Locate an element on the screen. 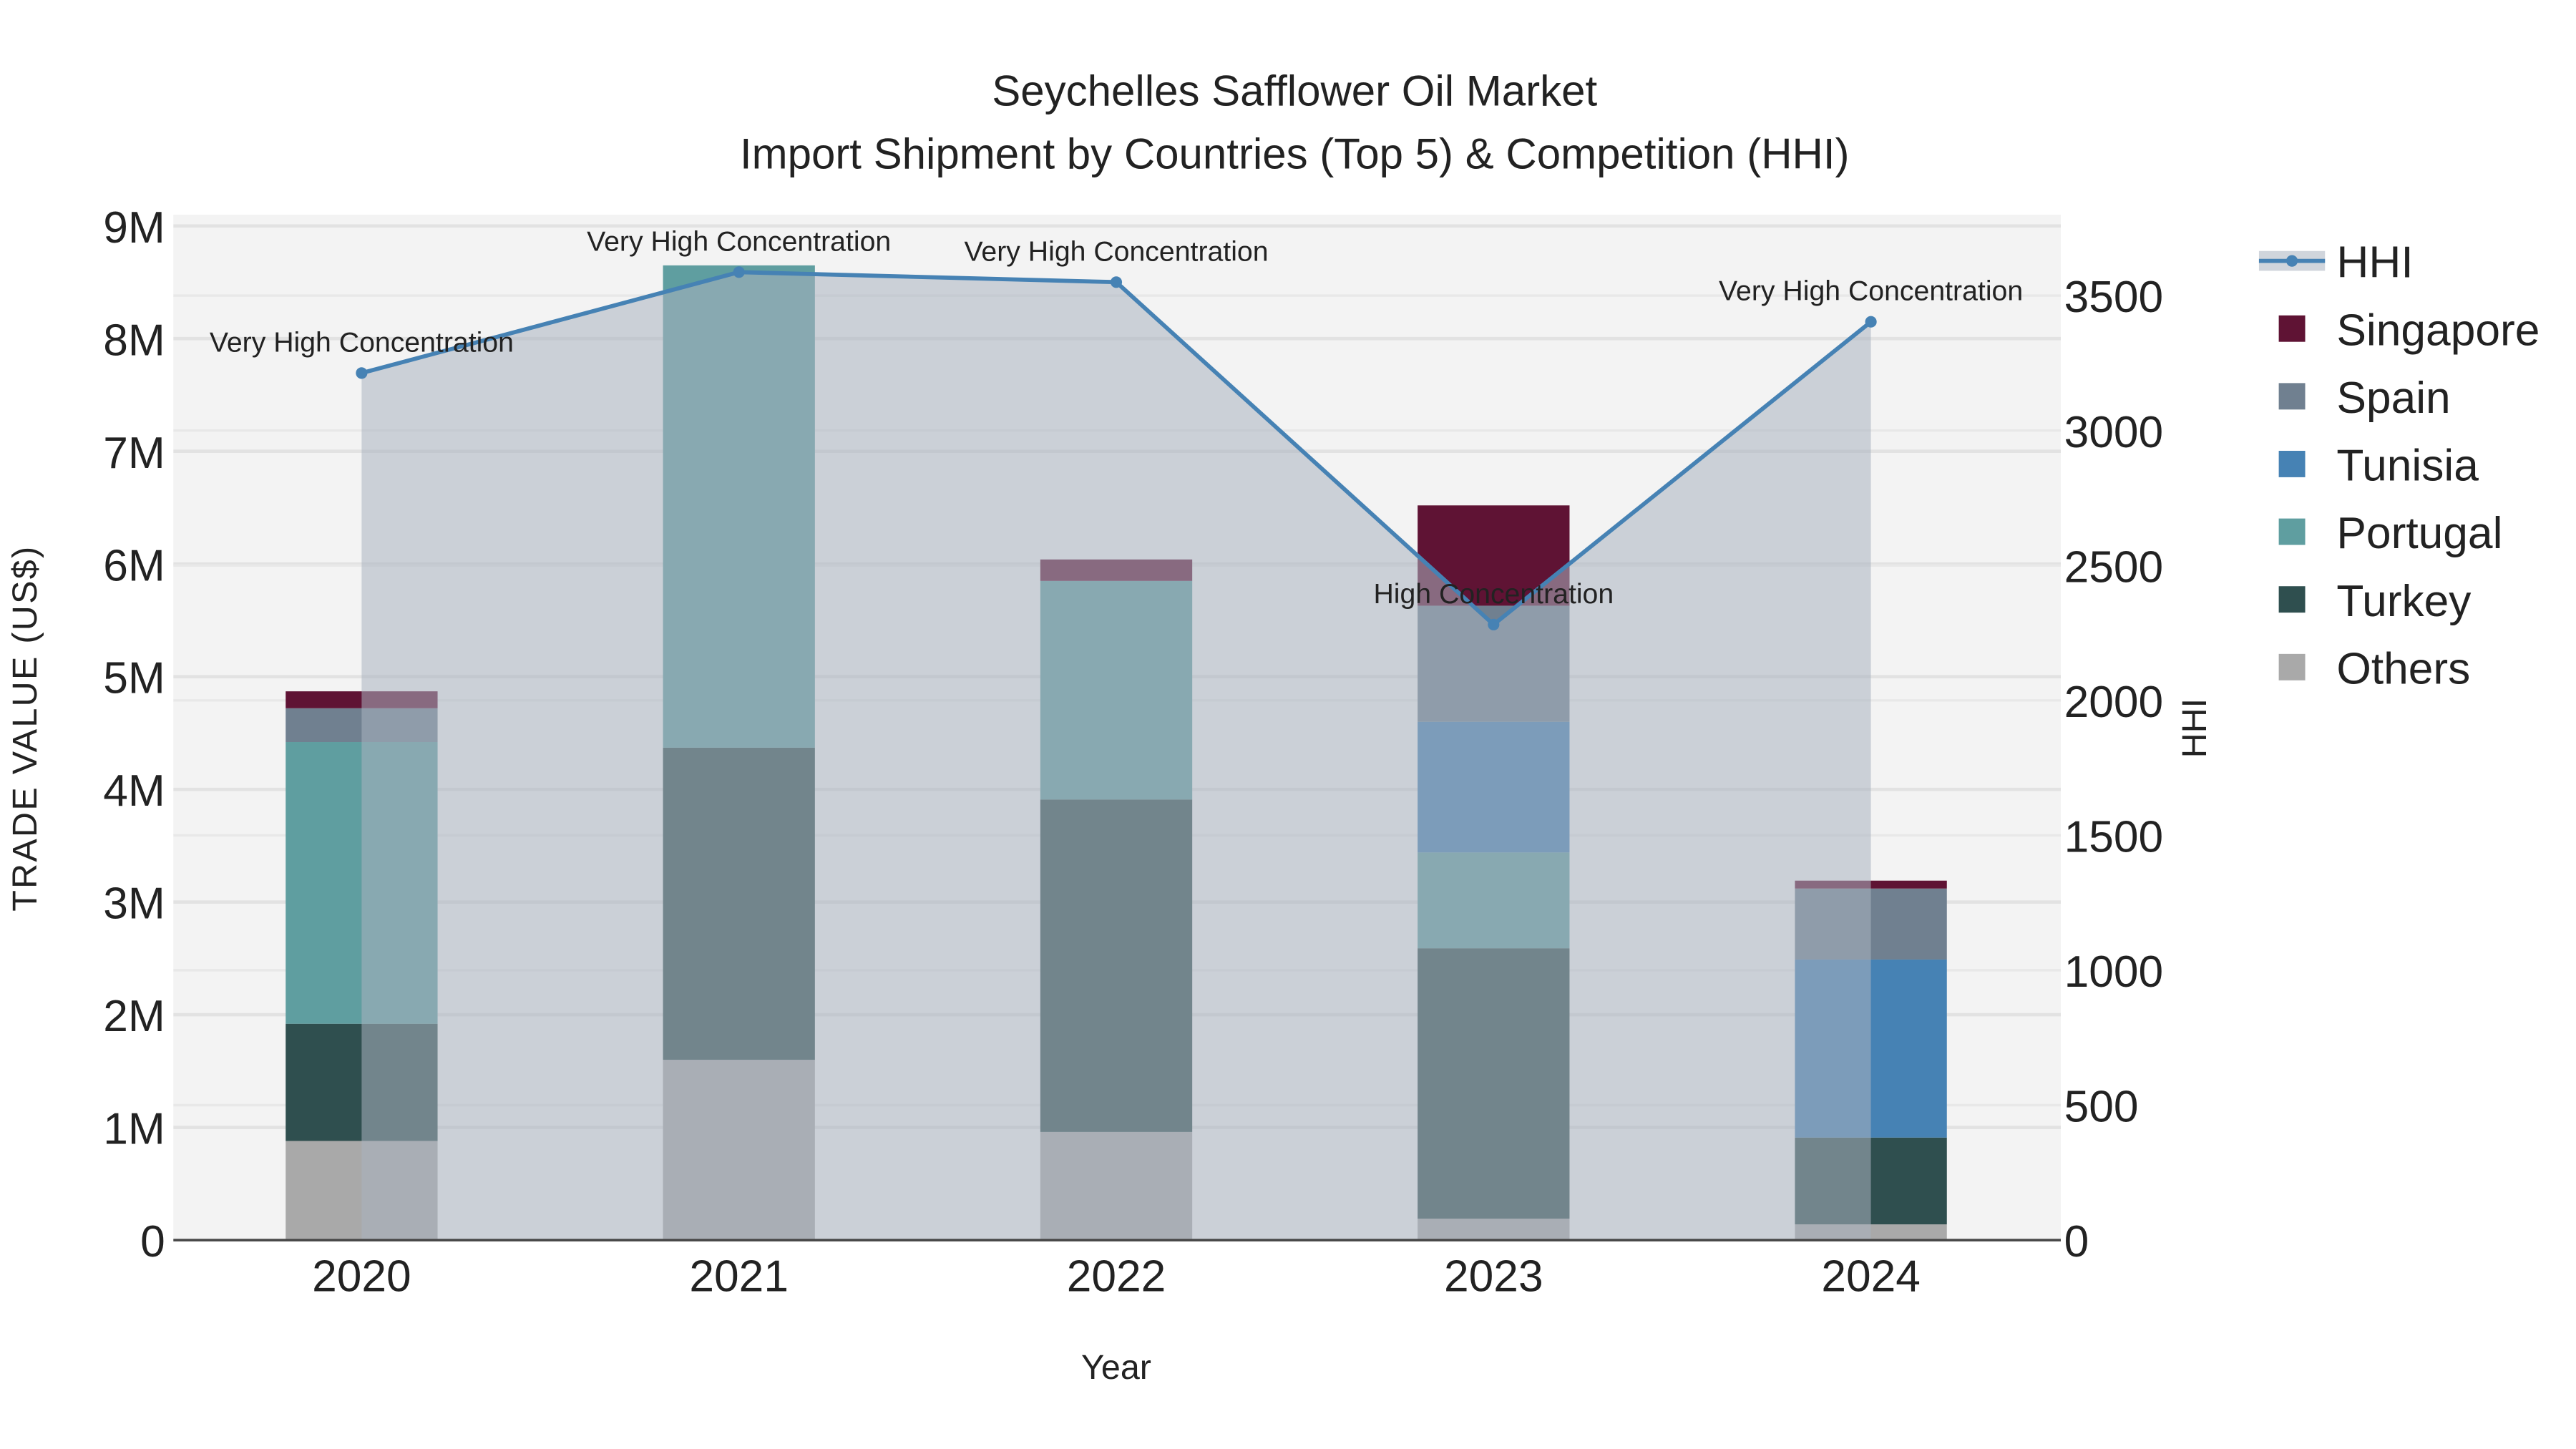  y2-tick-label: 1000 is located at coordinates (2114, 972).